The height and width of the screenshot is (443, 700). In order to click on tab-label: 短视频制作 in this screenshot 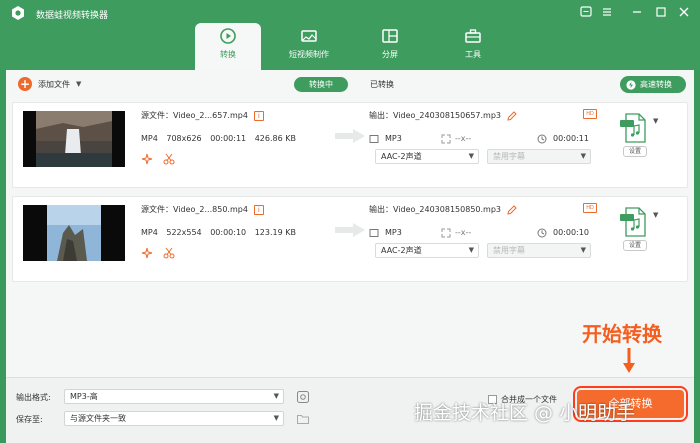, I will do `click(309, 54)`.